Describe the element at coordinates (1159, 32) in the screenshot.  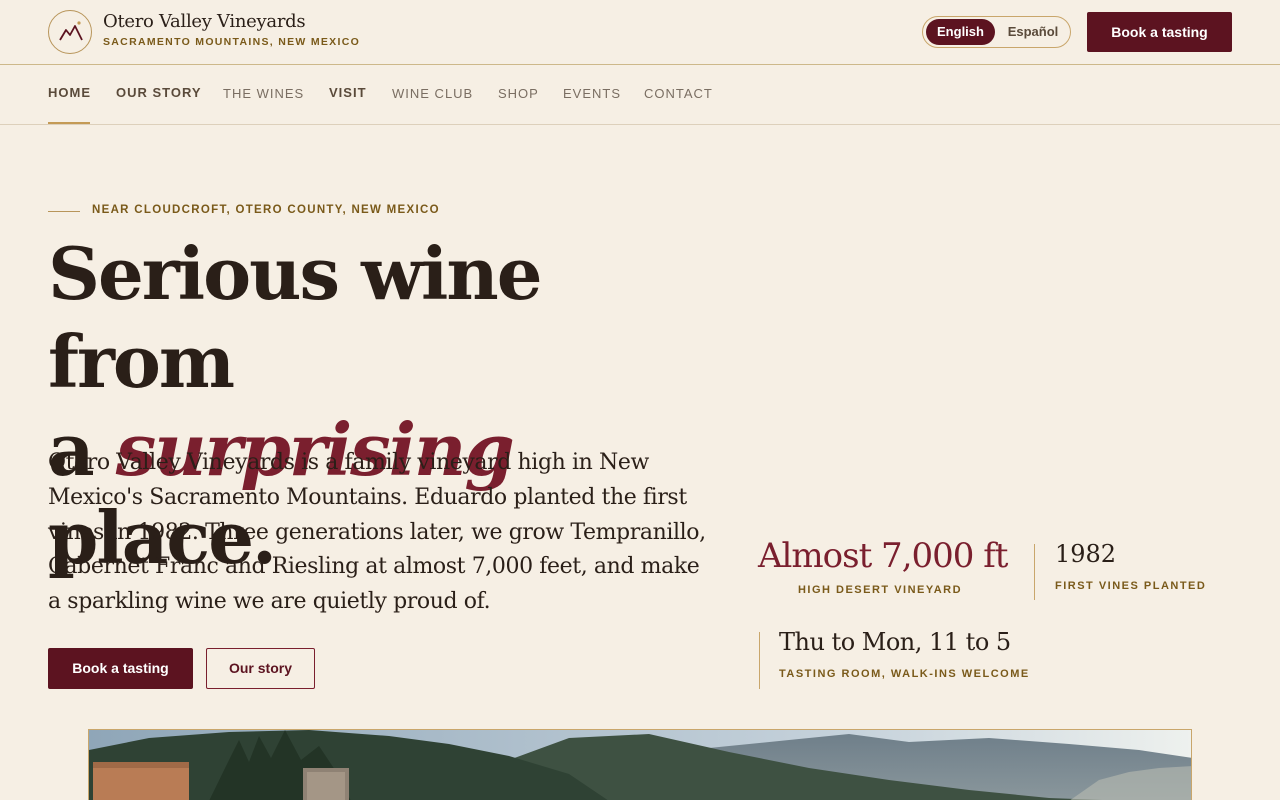
I see `header-book-tasting-button: Book a tasting` at that location.